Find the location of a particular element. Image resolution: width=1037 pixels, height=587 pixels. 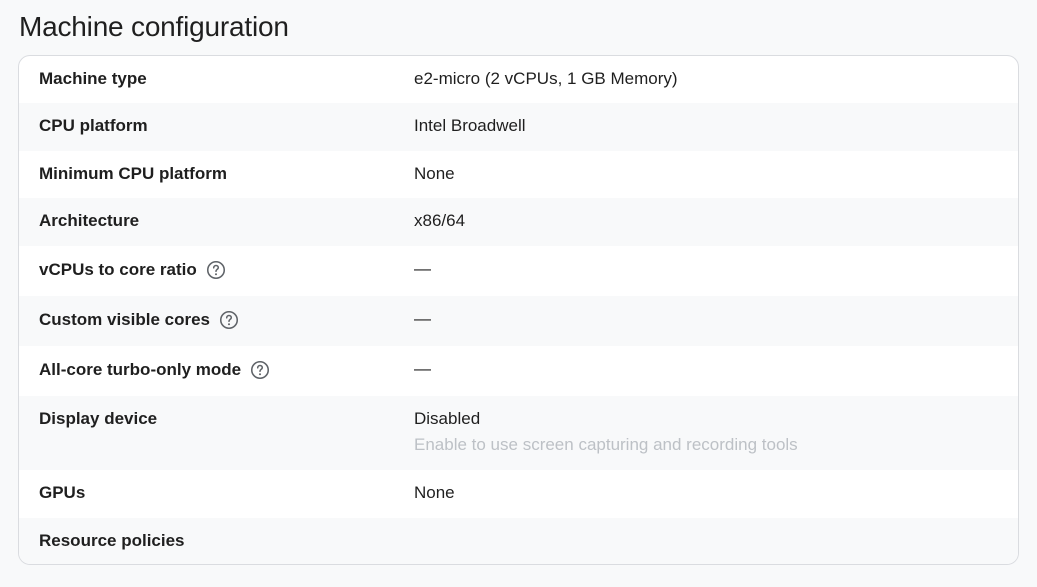

row-vcpu-core-ratio: vCPUs to core ratio — is located at coordinates (518, 271).